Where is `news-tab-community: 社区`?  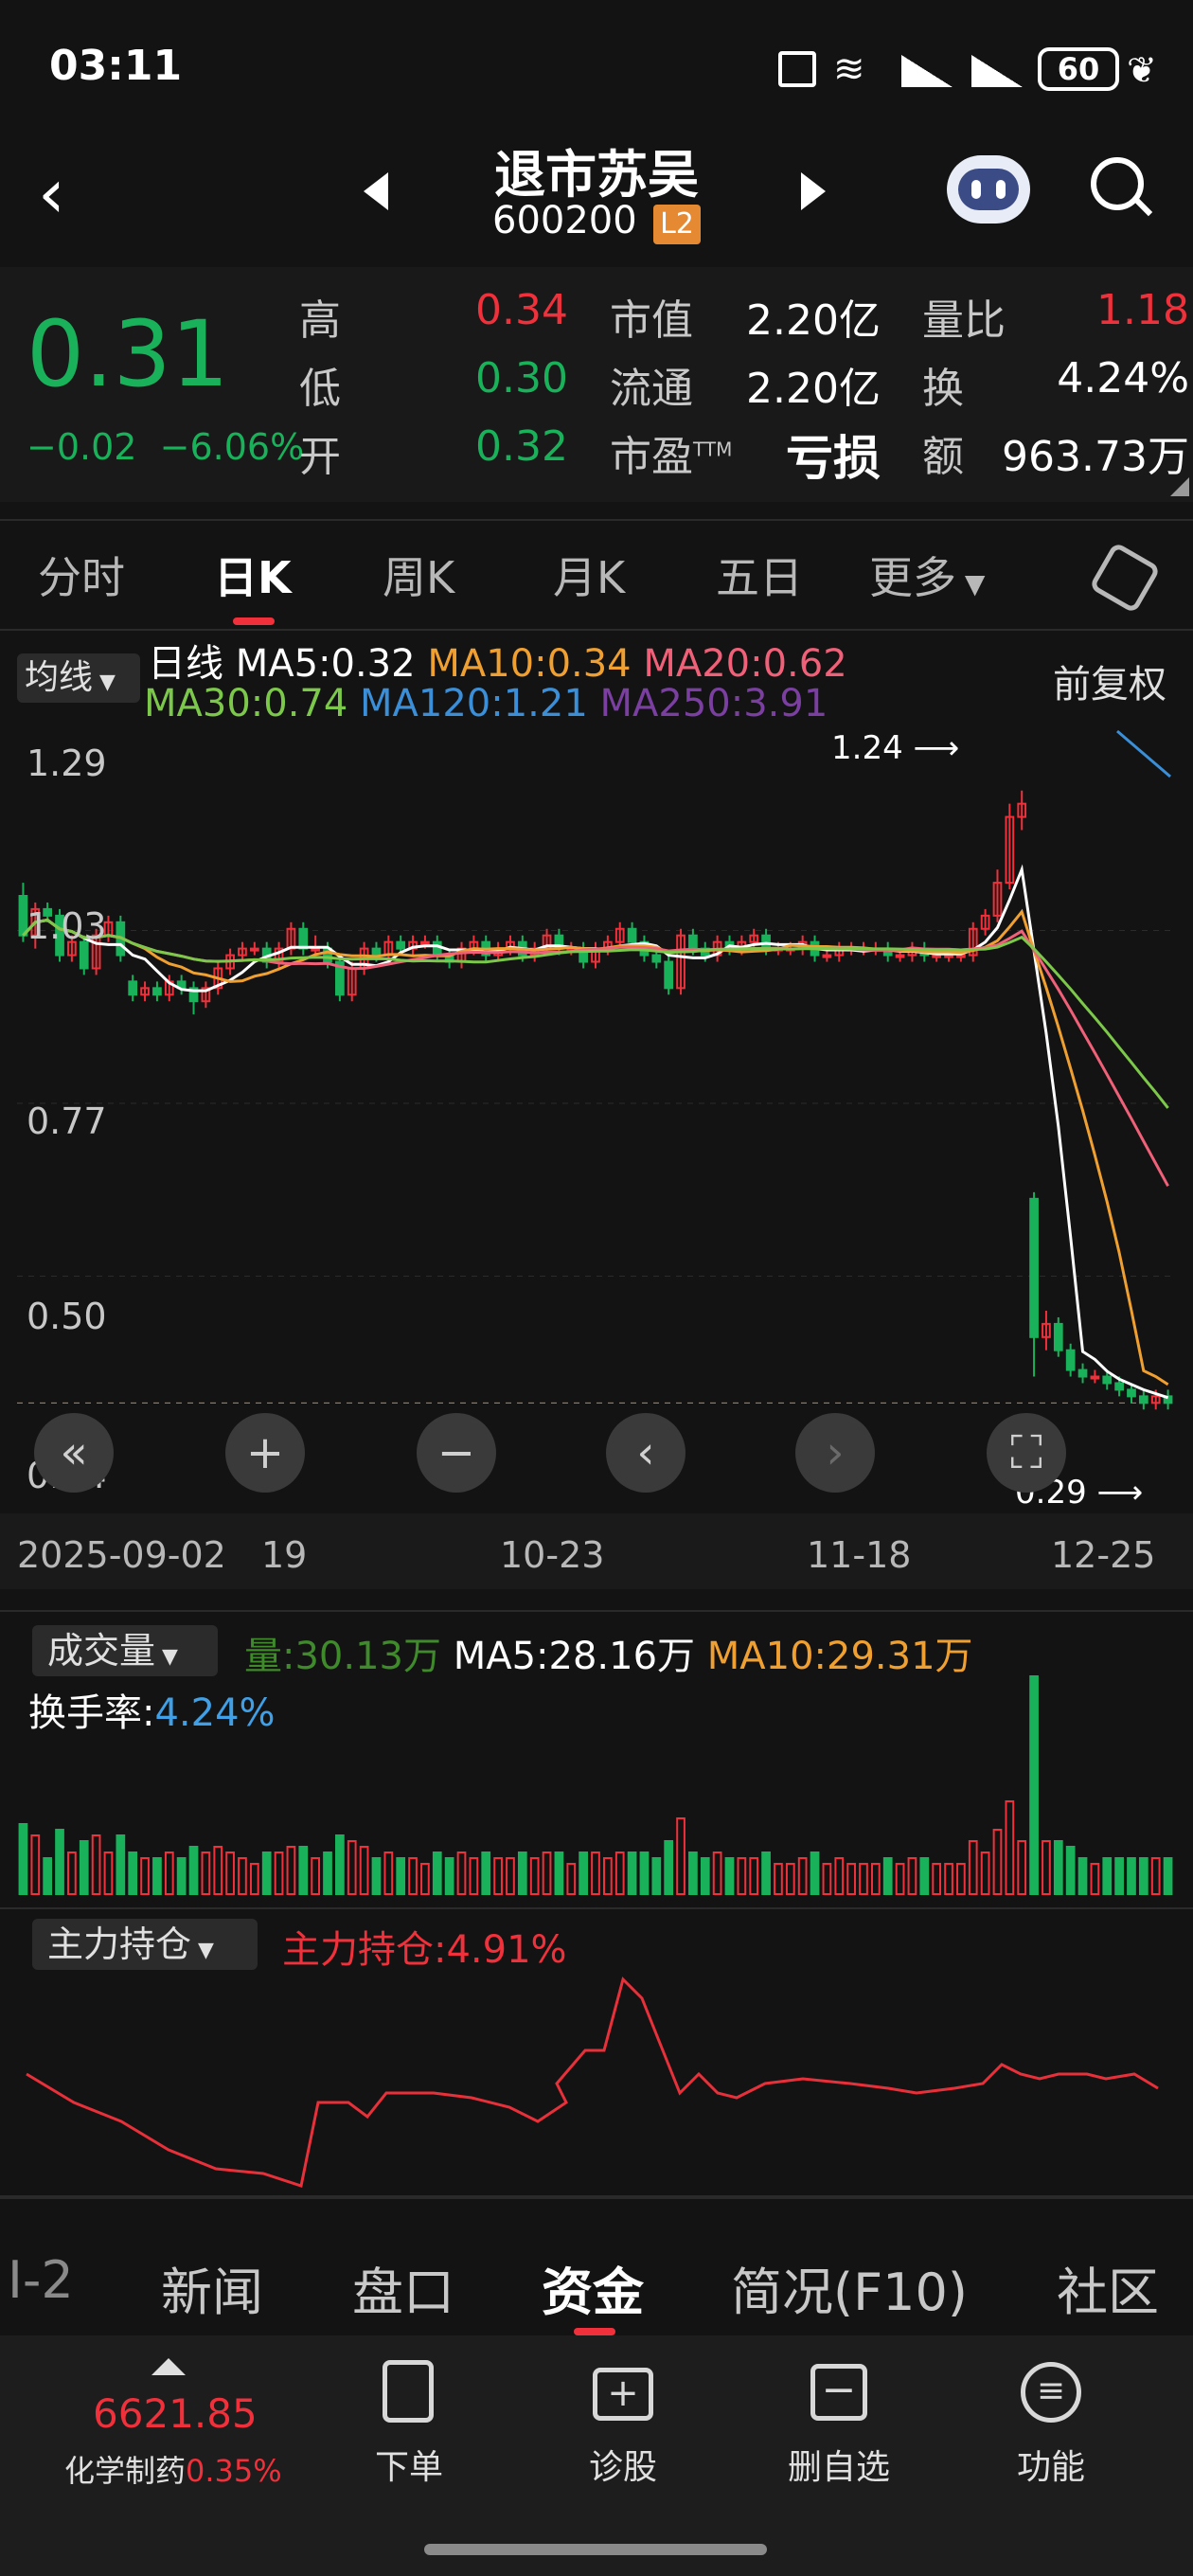 news-tab-community: 社区 is located at coordinates (1108, 2287).